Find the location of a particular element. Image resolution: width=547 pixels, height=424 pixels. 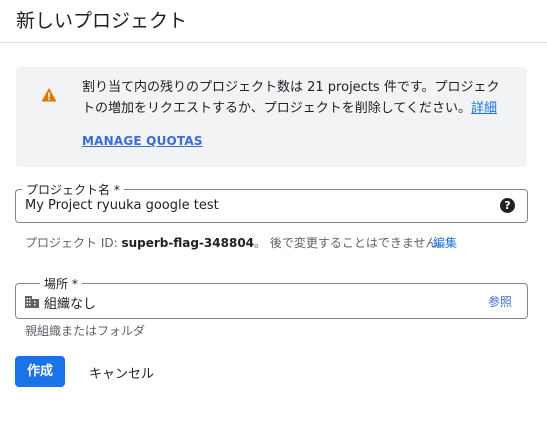

project-id-prefix: プロジェクト ID: is located at coordinates (73, 243).